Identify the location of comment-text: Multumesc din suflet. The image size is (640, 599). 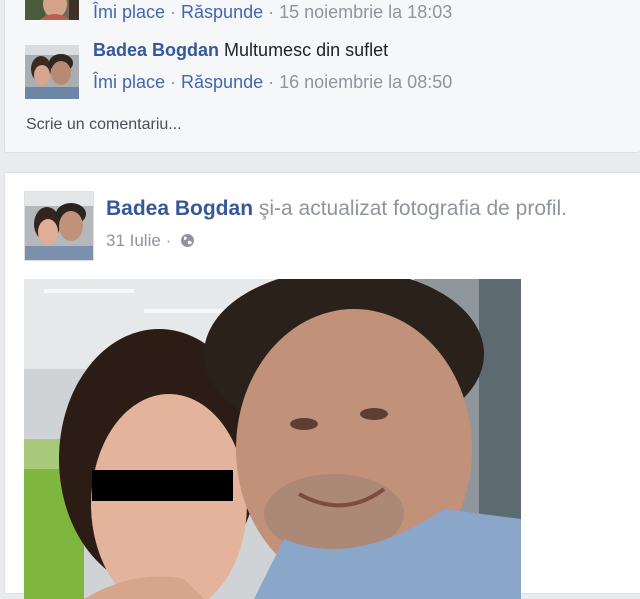
(306, 50).